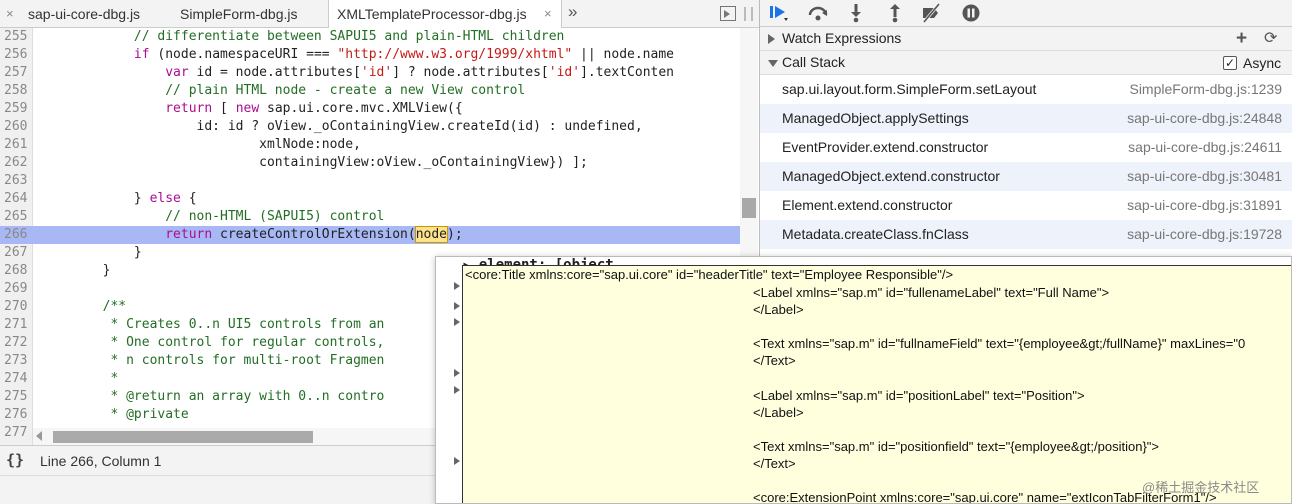  Describe the element at coordinates (16, 253) in the screenshot. I see `line-number: 267` at that location.